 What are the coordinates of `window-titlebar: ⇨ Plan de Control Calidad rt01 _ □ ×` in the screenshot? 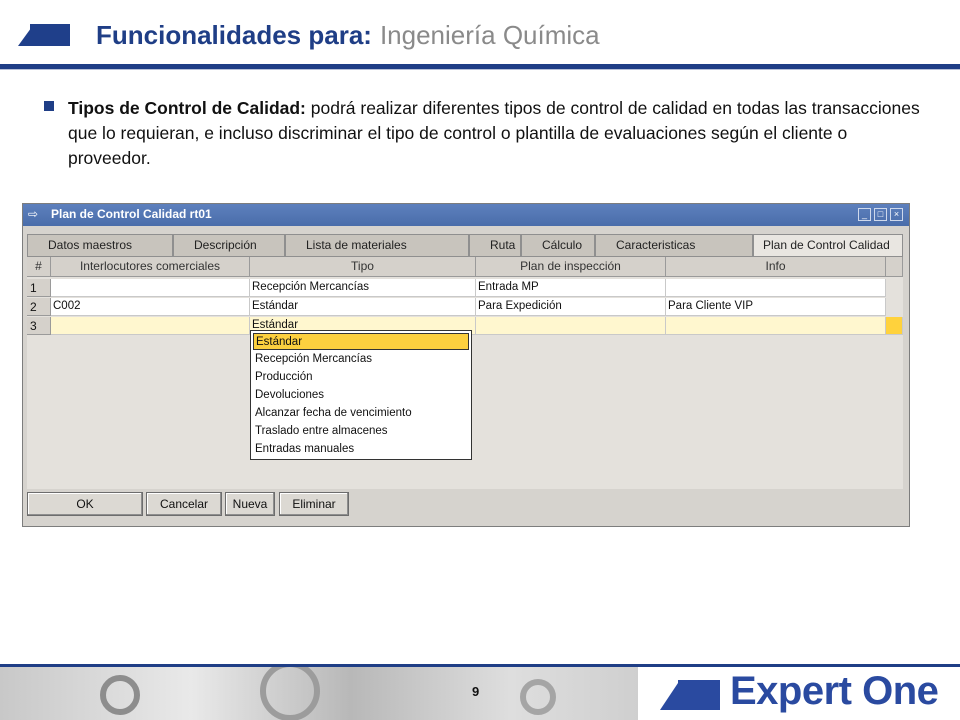 It's located at (466, 215).